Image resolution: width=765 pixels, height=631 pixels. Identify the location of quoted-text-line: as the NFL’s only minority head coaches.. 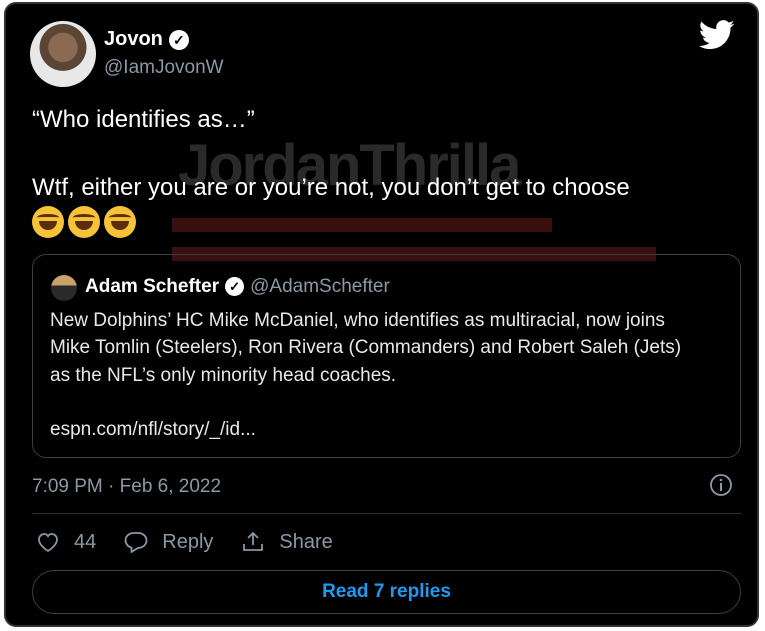
(223, 375).